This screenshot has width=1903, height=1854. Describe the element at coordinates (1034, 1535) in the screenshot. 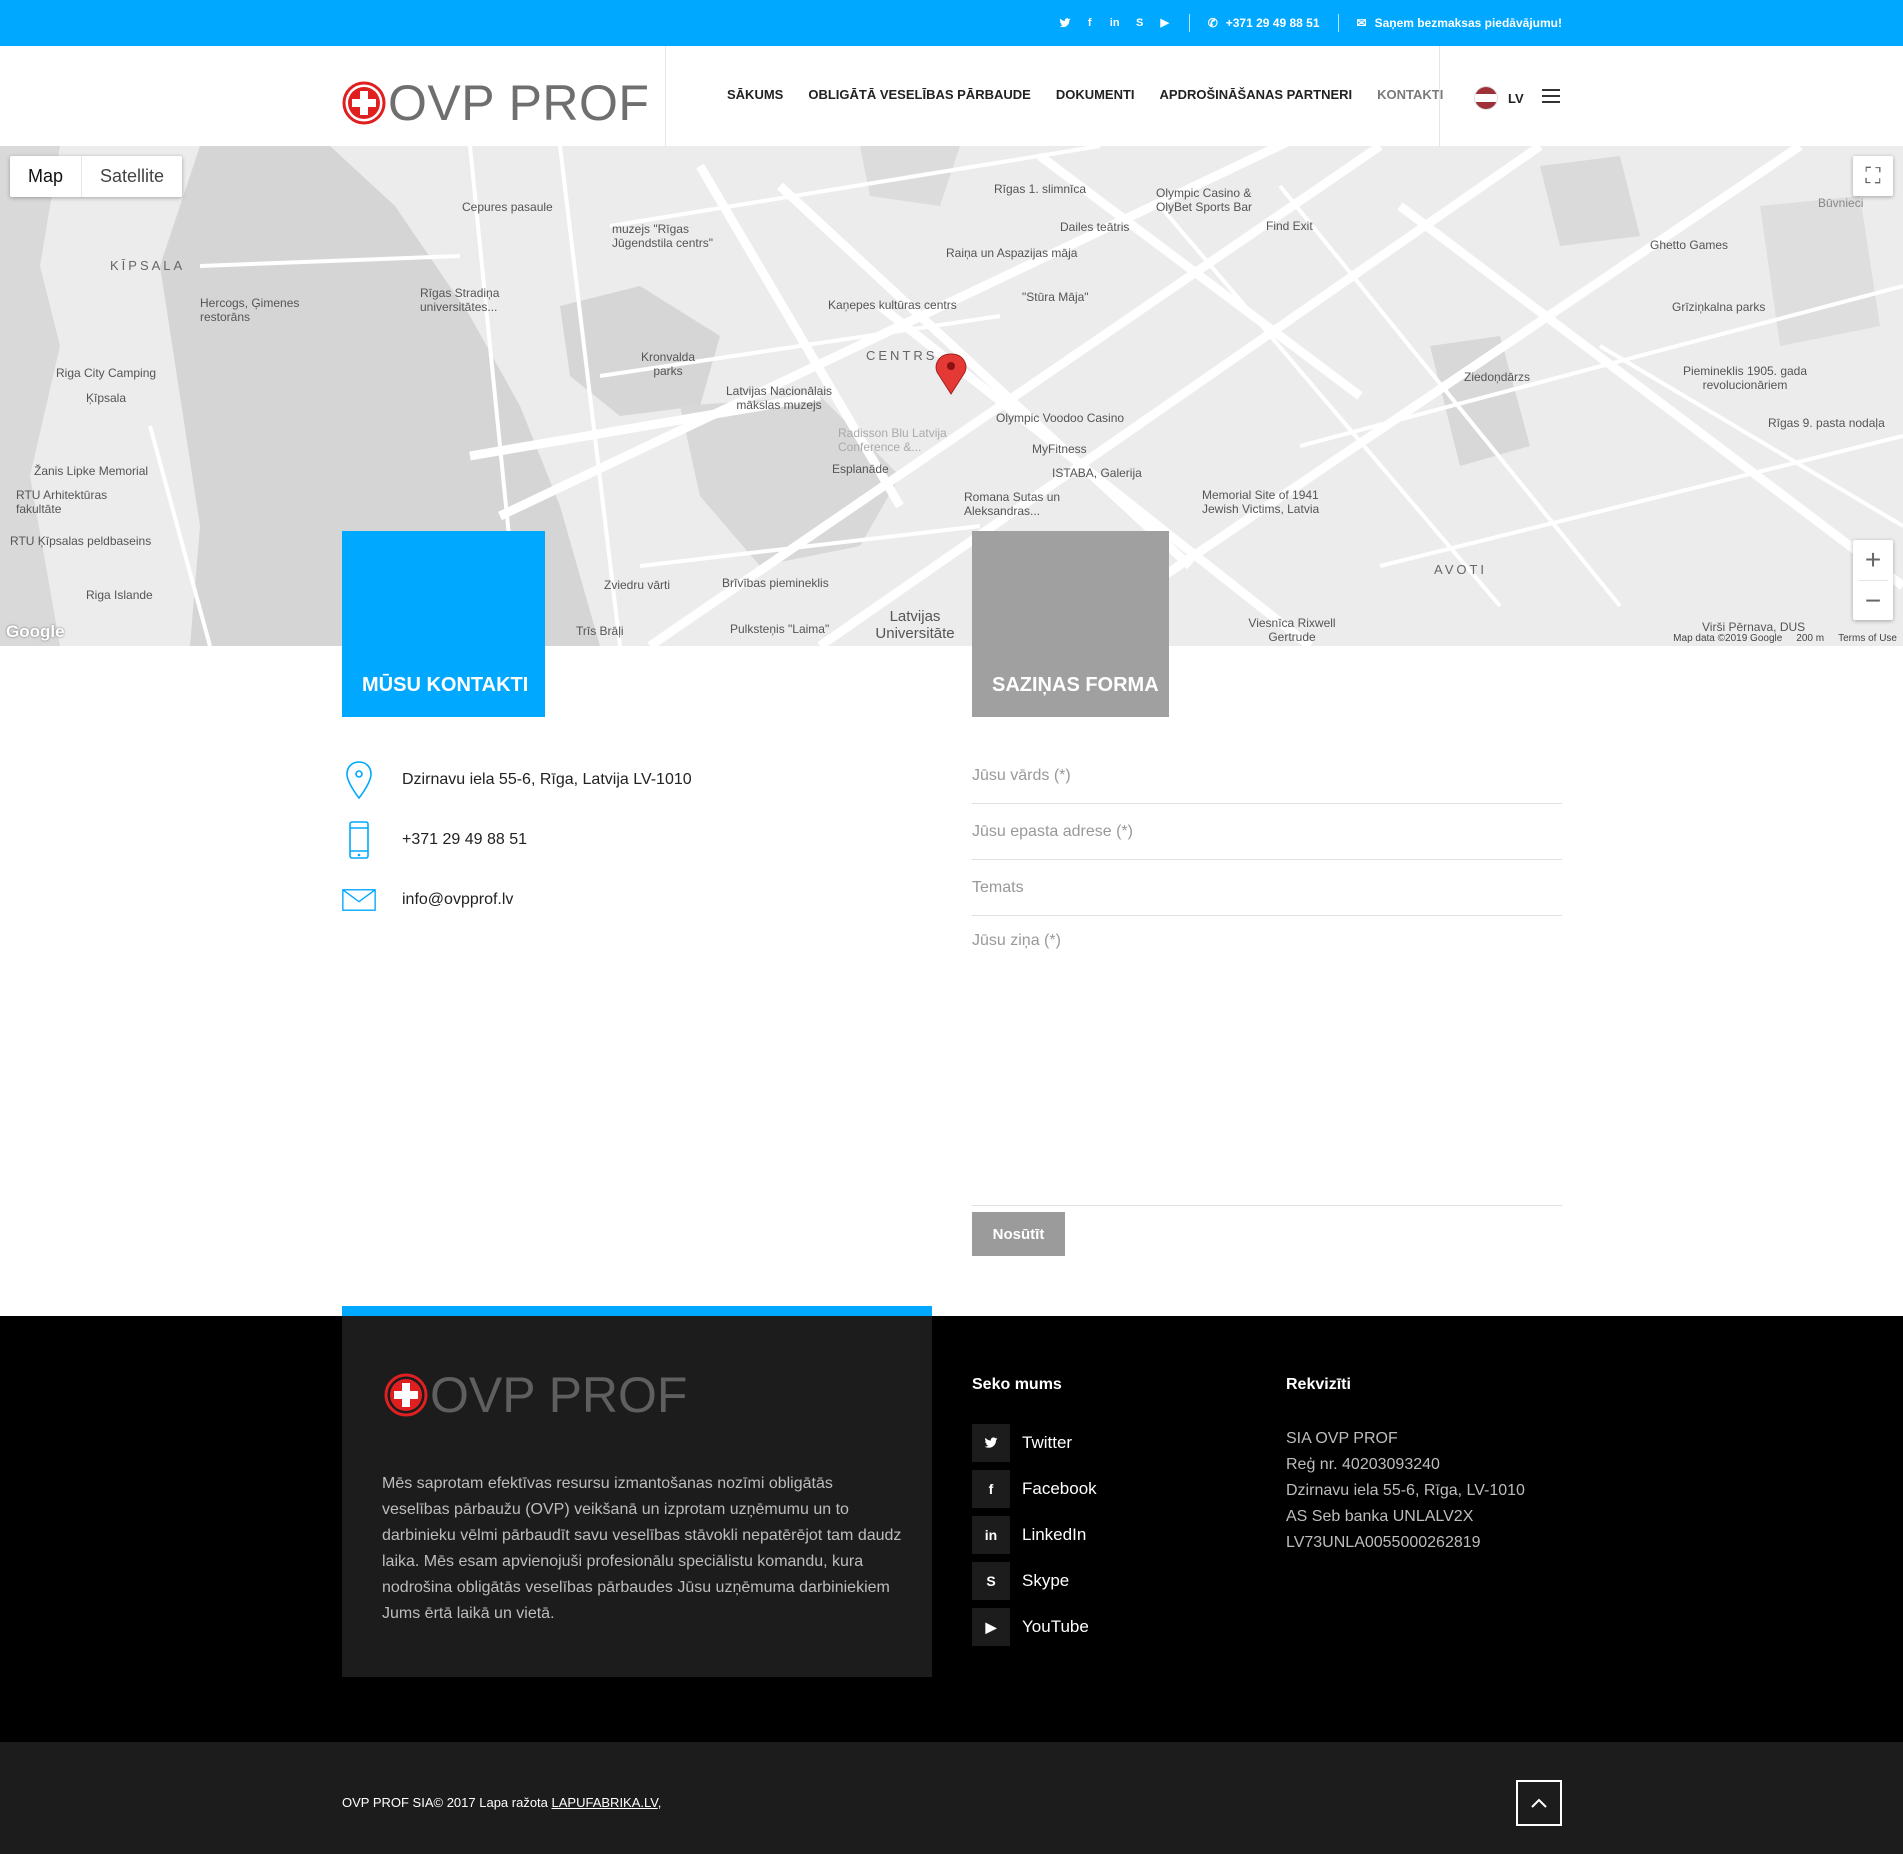

I see `footer-social-linkedin: in LinkedIn` at that location.